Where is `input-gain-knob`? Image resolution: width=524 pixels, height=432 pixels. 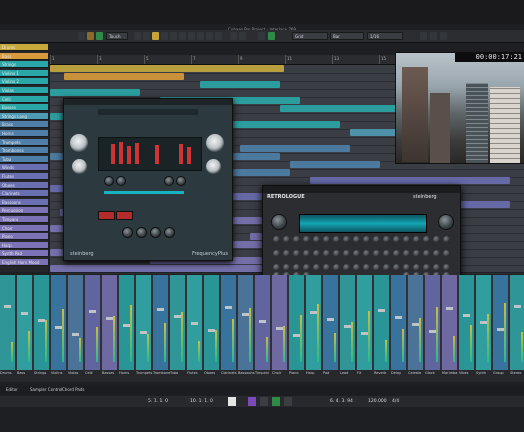 input-gain-knob is located at coordinates (79, 143).